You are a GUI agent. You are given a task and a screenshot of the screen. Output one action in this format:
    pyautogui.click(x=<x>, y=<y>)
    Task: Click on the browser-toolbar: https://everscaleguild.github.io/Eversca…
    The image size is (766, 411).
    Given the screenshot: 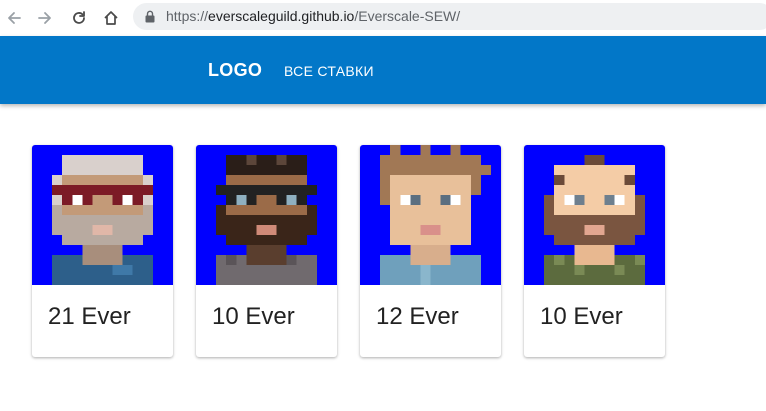 What is the action you would take?
    pyautogui.click(x=383, y=18)
    